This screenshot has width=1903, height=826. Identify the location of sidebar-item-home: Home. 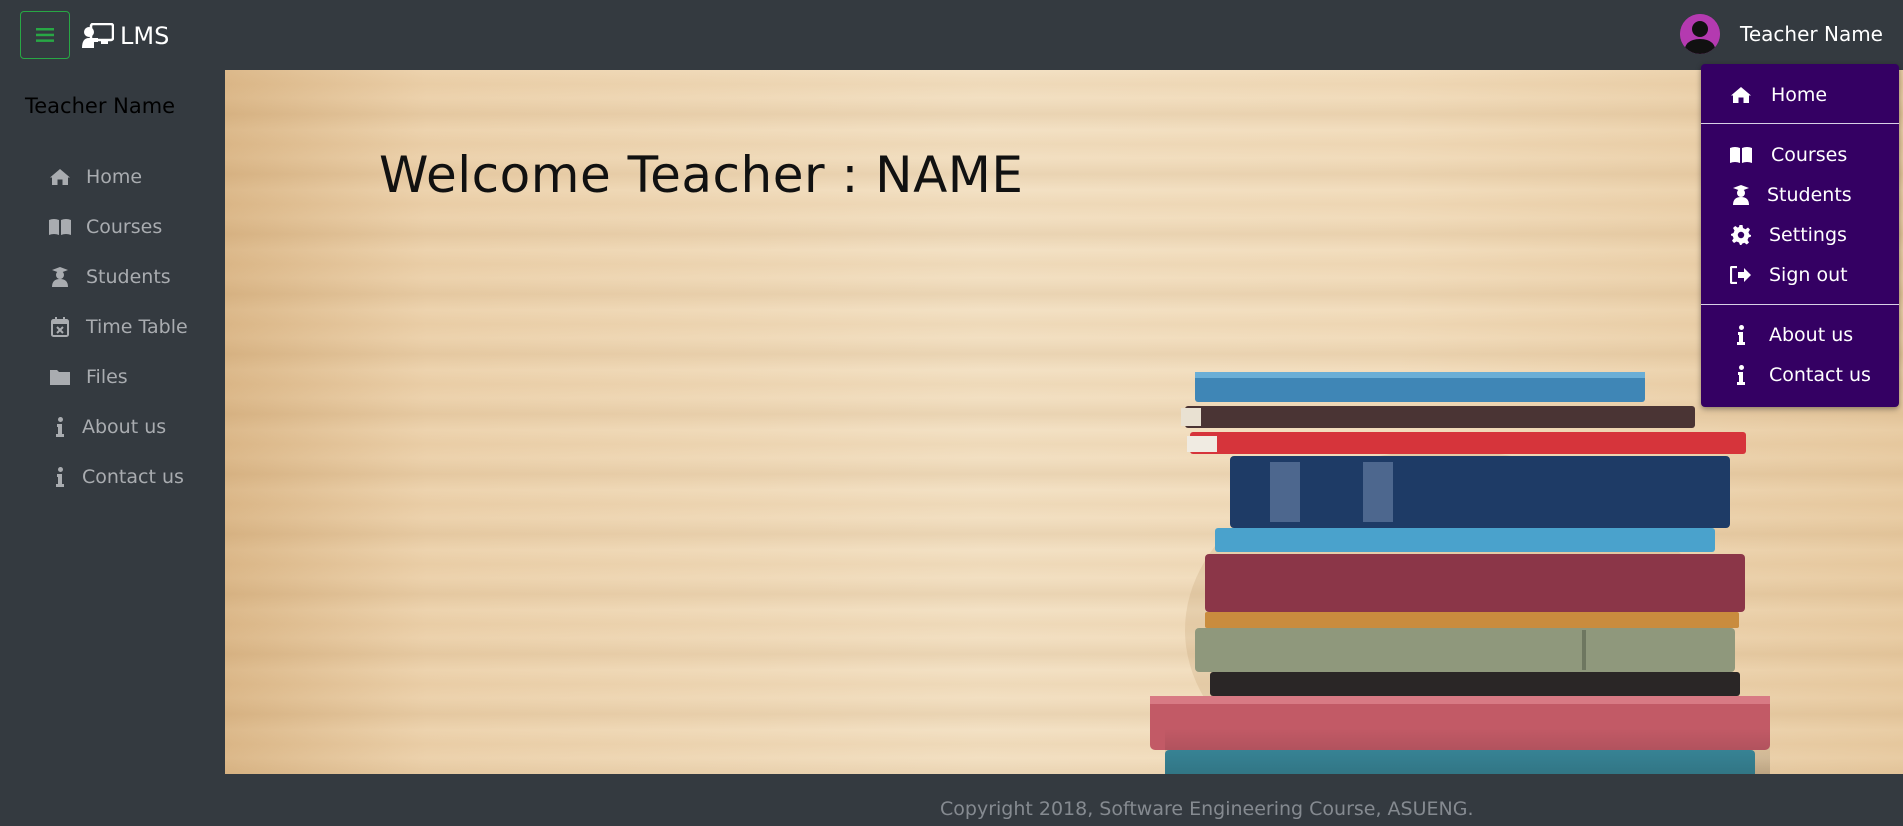
(95, 177).